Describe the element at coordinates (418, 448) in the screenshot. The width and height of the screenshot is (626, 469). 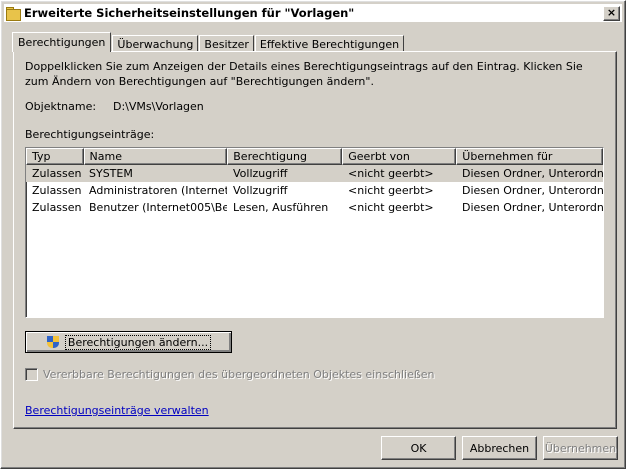
I see `ok-button: OK` at that location.